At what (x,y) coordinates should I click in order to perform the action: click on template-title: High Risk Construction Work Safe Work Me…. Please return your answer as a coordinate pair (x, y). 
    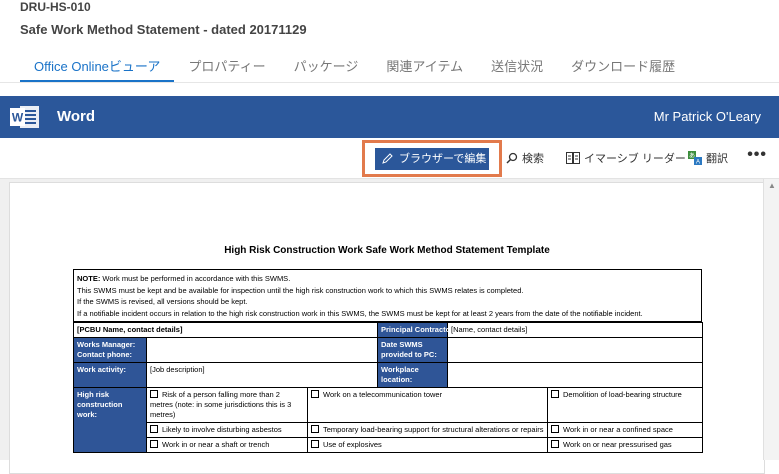
    Looking at the image, I should click on (387, 250).